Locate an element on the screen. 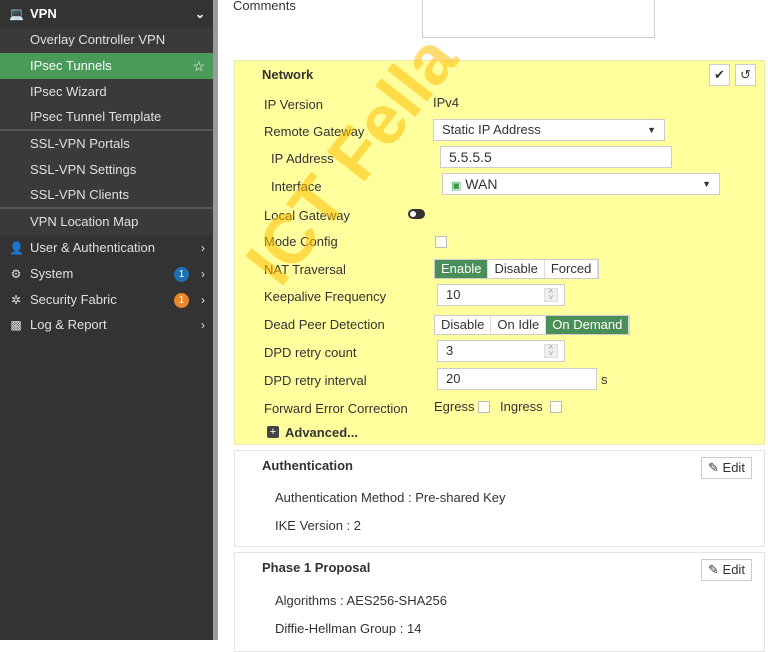 The height and width of the screenshot is (652, 768). nat-traversal-label: NAT Traversal is located at coordinates (305, 269).